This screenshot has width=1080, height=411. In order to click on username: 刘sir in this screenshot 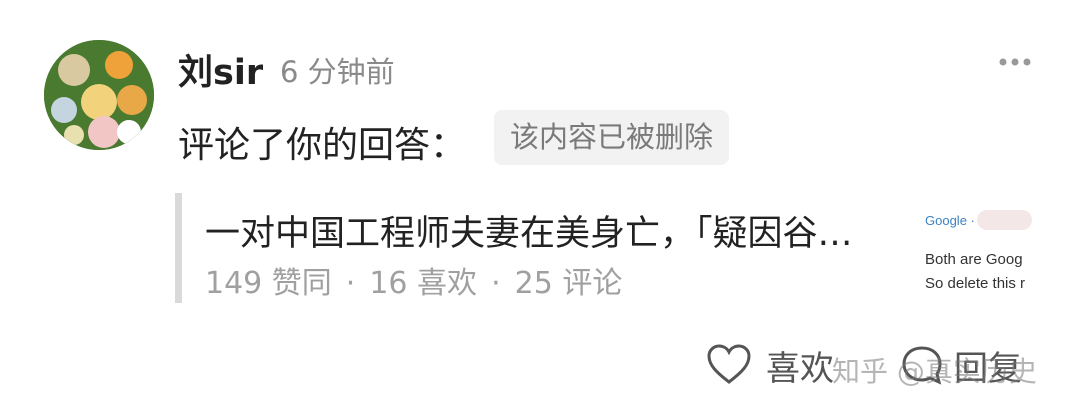, I will do `click(220, 69)`.